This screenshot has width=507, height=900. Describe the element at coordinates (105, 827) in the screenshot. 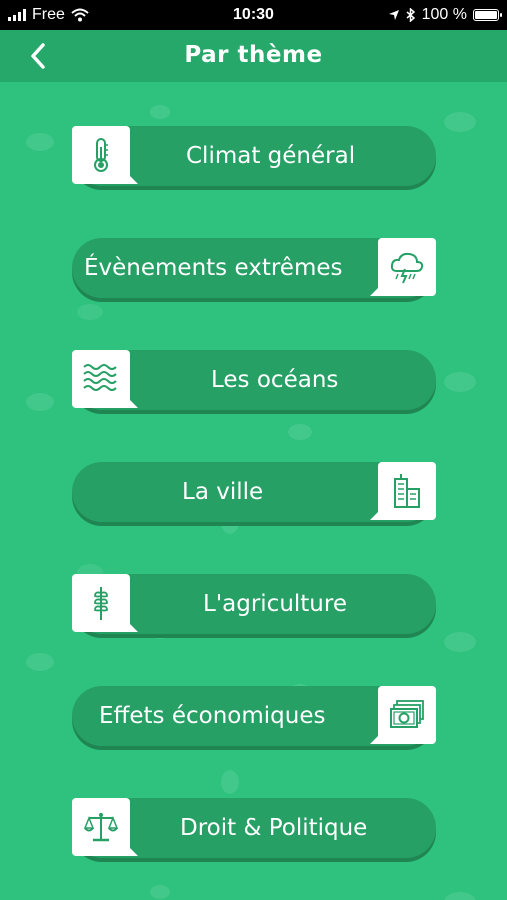

I see `scales-icon` at that location.